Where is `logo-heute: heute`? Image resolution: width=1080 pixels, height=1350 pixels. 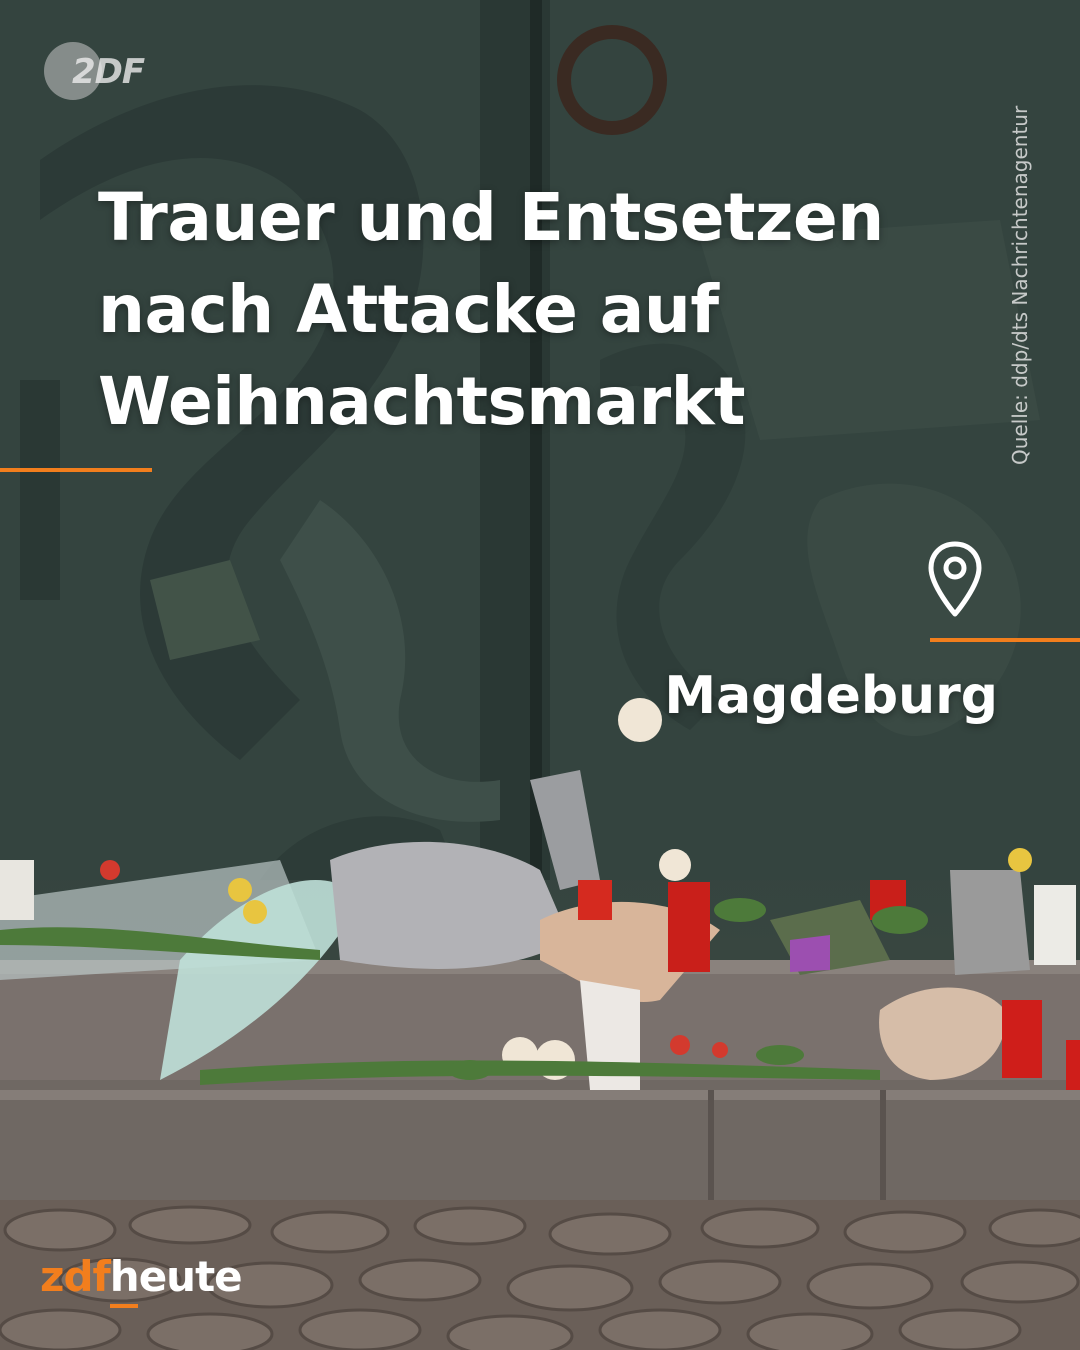
logo-heute: heute is located at coordinates (176, 1280).